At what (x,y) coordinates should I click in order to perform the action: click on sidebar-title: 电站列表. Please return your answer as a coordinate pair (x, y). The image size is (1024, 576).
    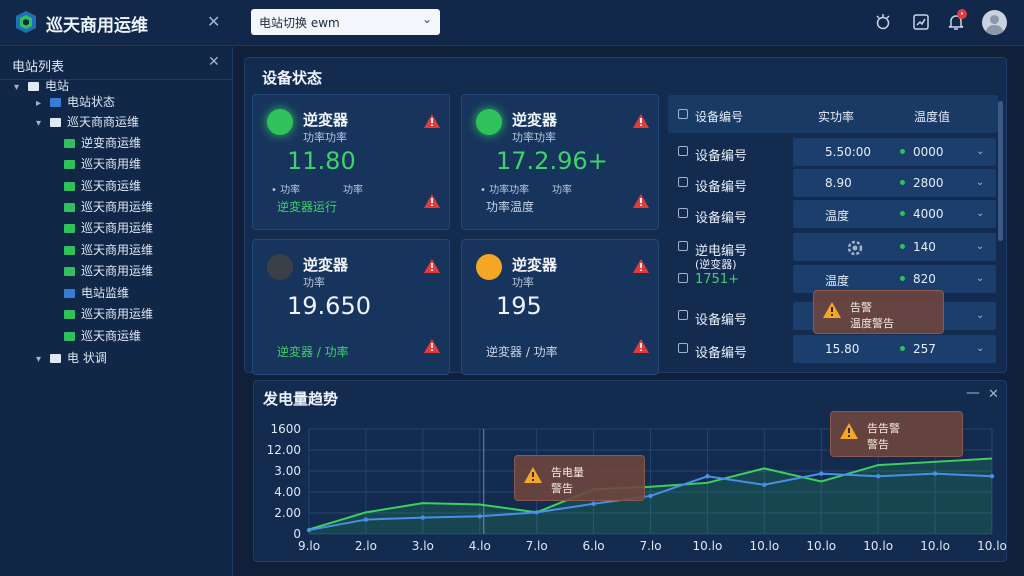
    Looking at the image, I should click on (38, 67).